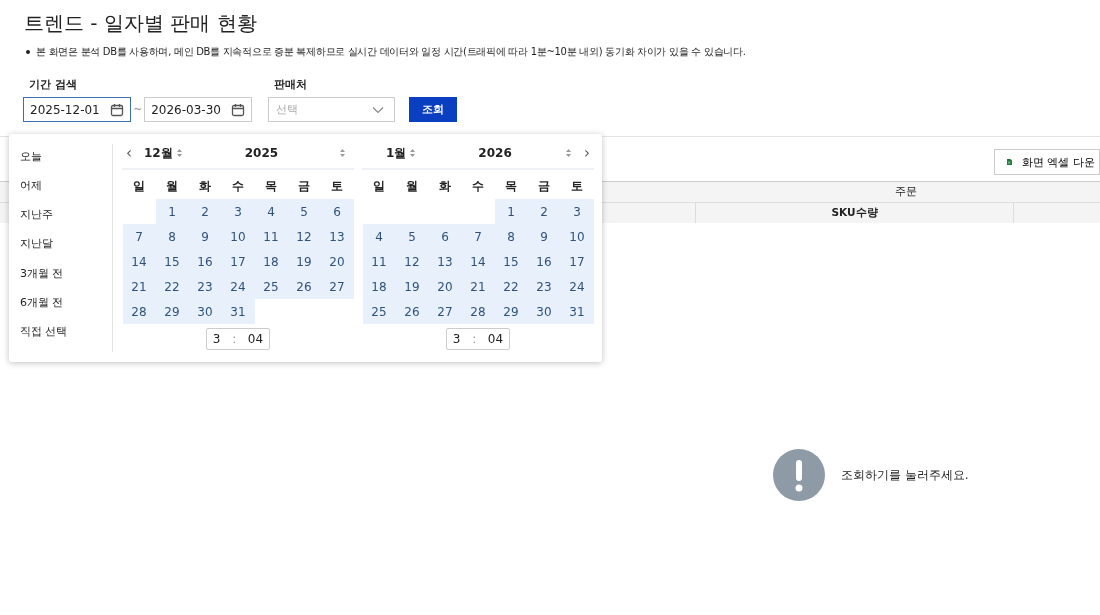 Image resolution: width=1100 pixels, height=615 pixels. I want to click on preset-option: 지난달, so click(66, 250).